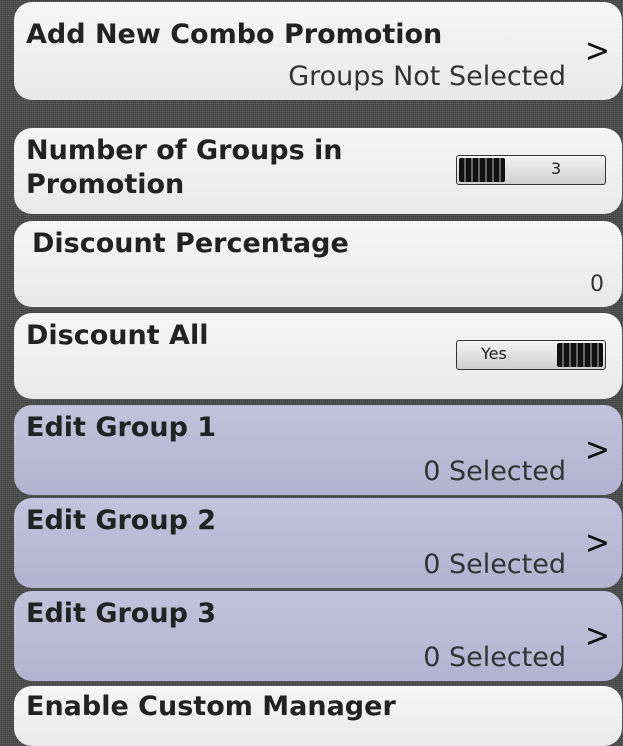 The width and height of the screenshot is (623, 746). Describe the element at coordinates (494, 353) in the screenshot. I see `toggle-label: Yes` at that location.